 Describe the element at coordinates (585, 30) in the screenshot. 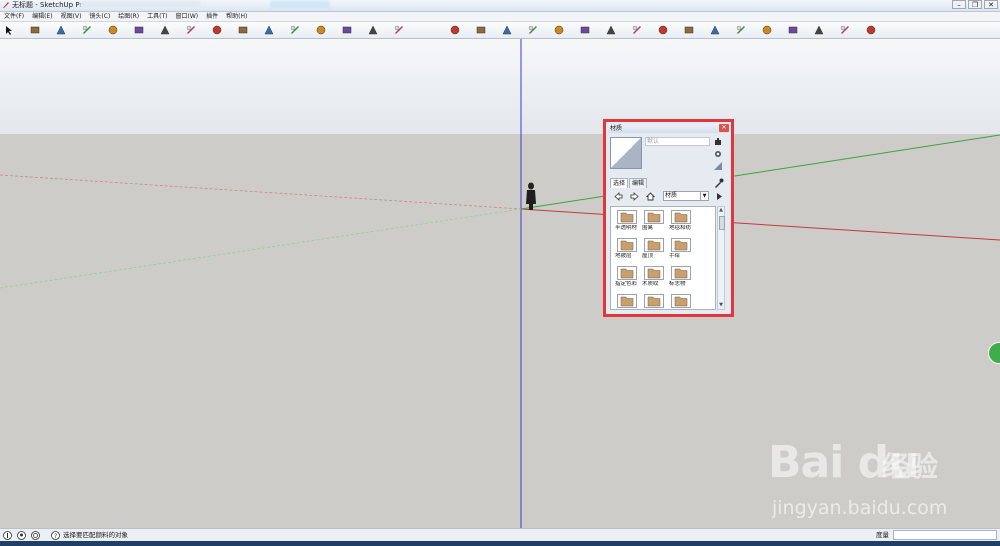

I see `component-icon` at that location.